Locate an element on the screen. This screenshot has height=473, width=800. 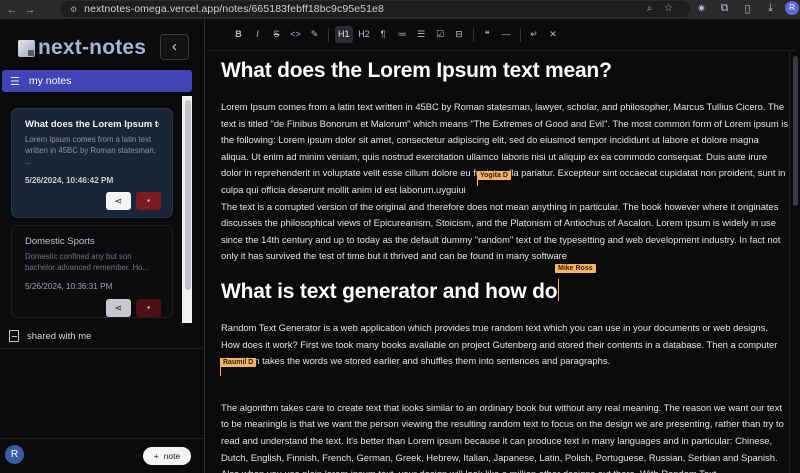
note-date: 5/26/2024, 10:36:31 PM is located at coordinates (69, 286).